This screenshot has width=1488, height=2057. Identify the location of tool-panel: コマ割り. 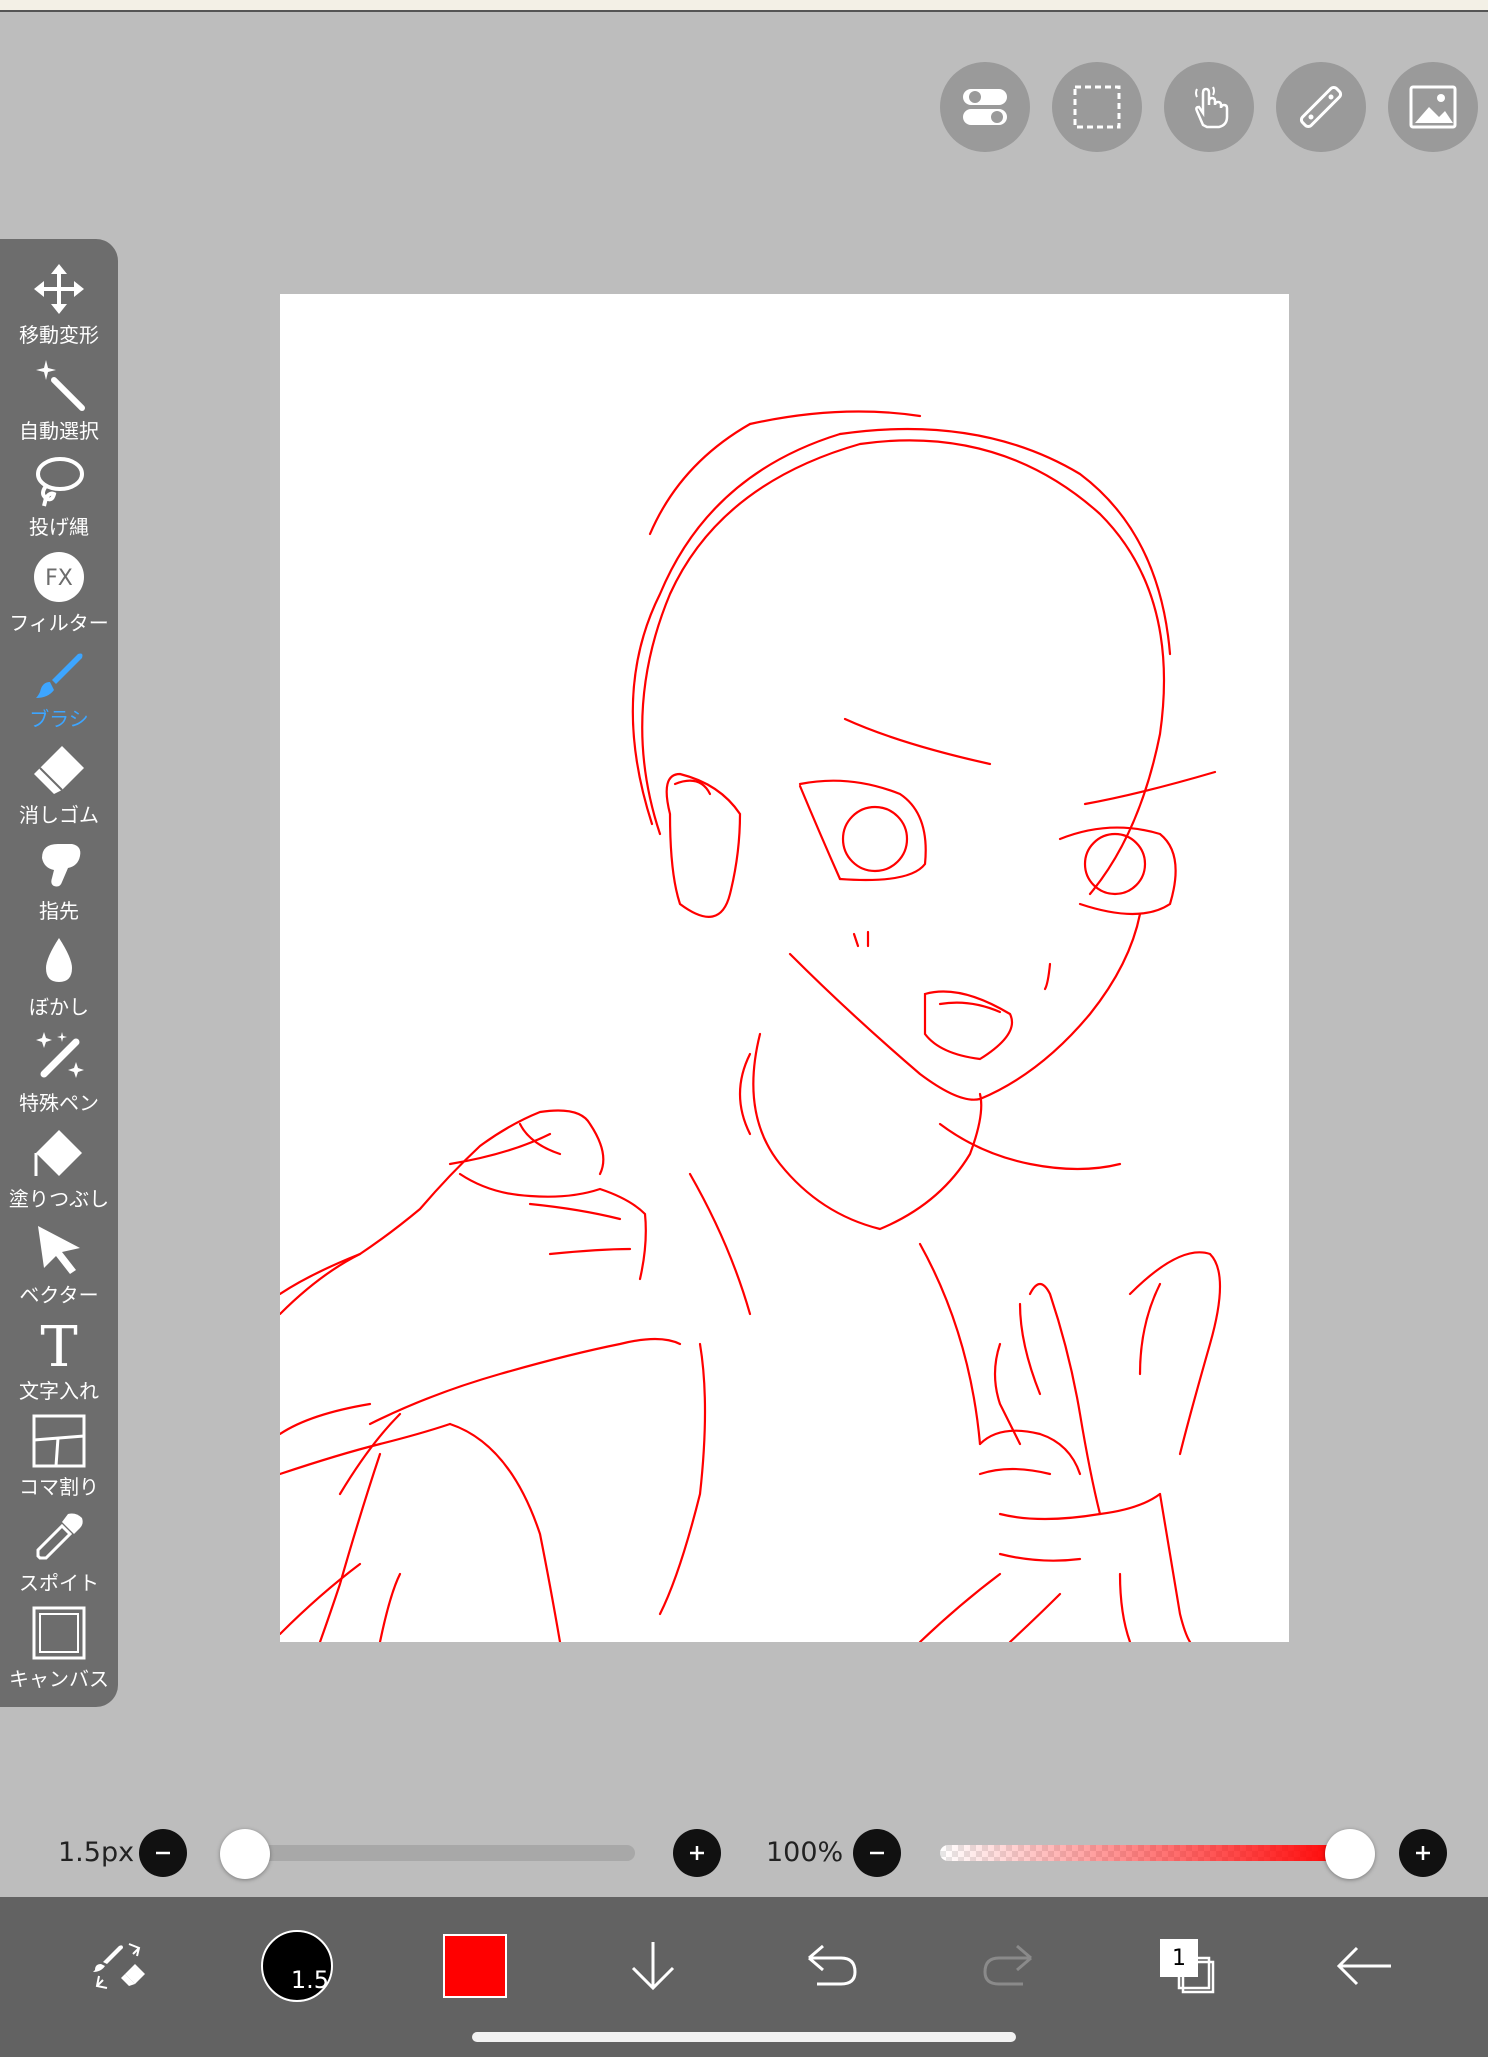
(59, 1459).